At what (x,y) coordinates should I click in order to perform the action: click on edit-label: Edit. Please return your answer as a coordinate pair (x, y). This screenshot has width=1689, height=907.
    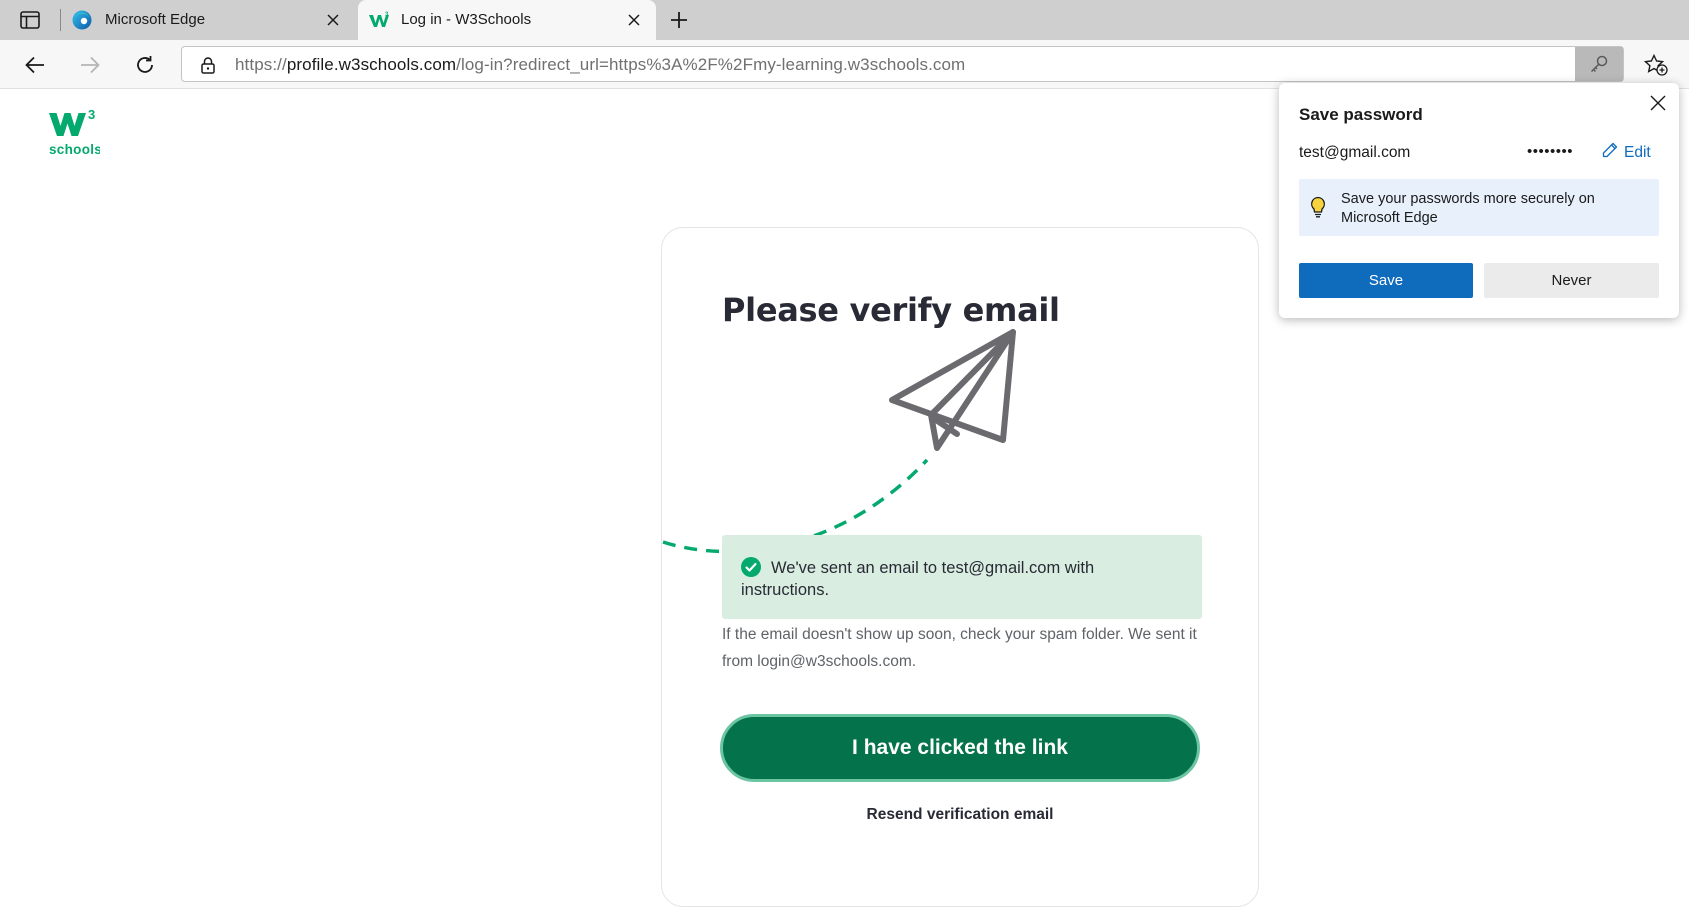
    Looking at the image, I should click on (1637, 152).